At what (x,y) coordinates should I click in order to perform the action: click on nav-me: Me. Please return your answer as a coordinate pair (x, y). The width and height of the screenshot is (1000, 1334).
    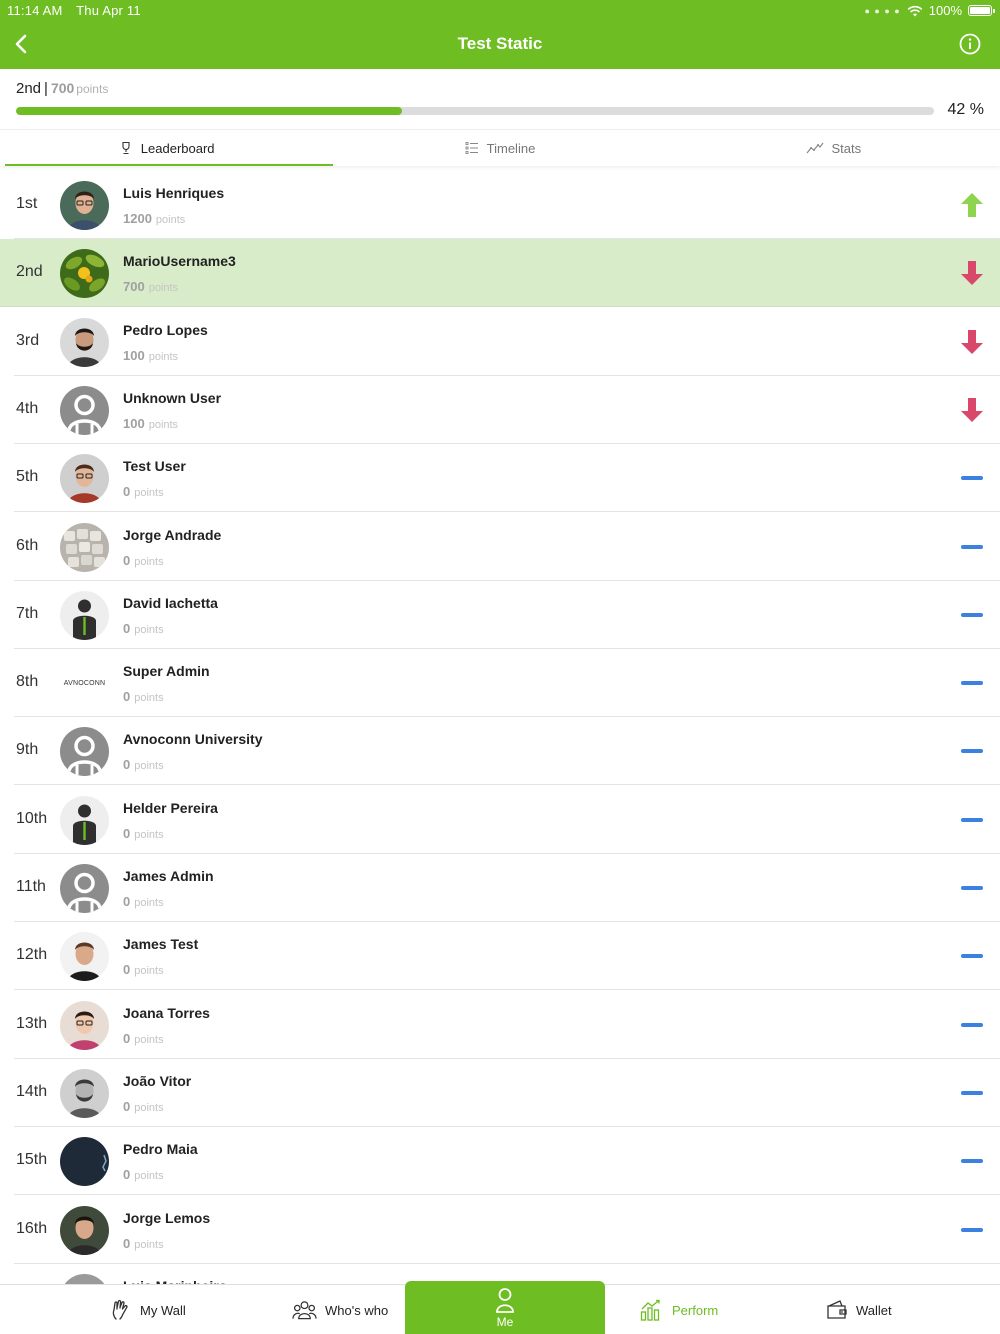
    Looking at the image, I should click on (505, 1307).